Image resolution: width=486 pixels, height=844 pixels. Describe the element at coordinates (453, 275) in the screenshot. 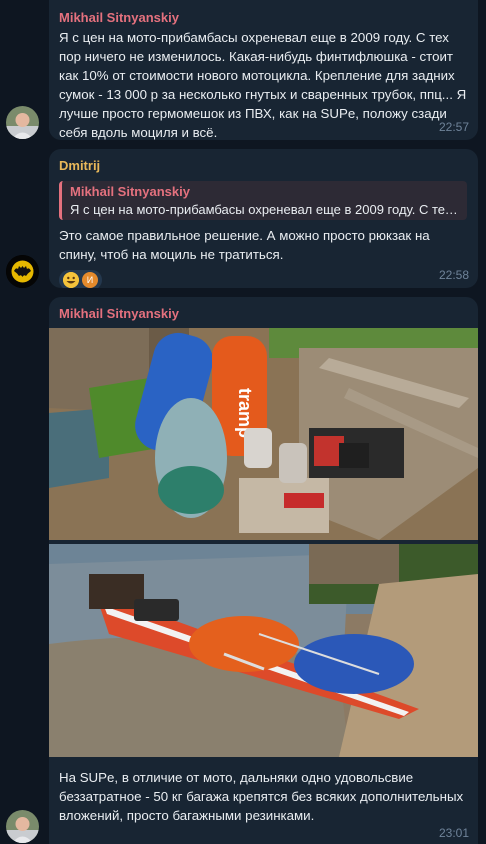

I see `message-time: 22:58` at that location.